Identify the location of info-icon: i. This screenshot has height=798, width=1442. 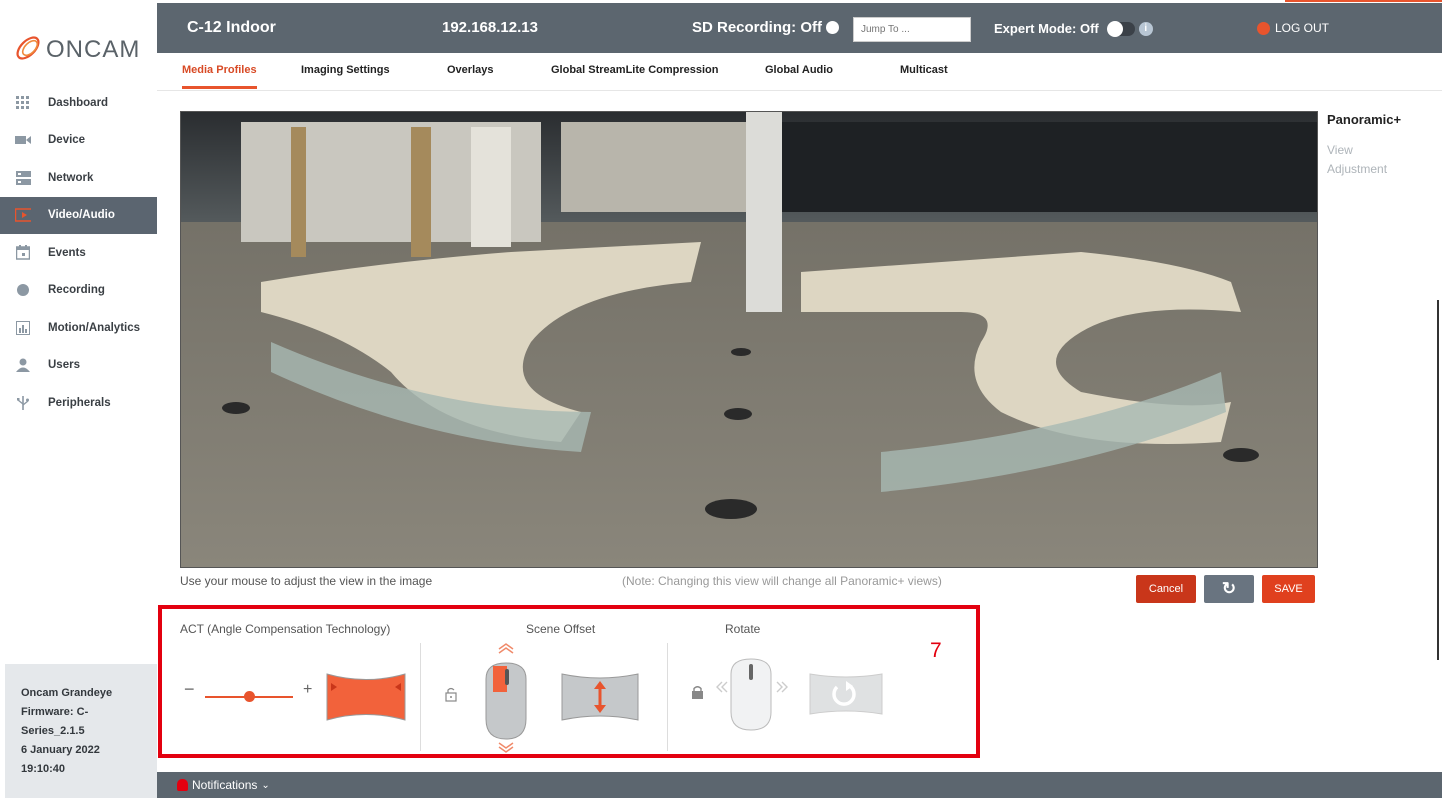
(1145, 28).